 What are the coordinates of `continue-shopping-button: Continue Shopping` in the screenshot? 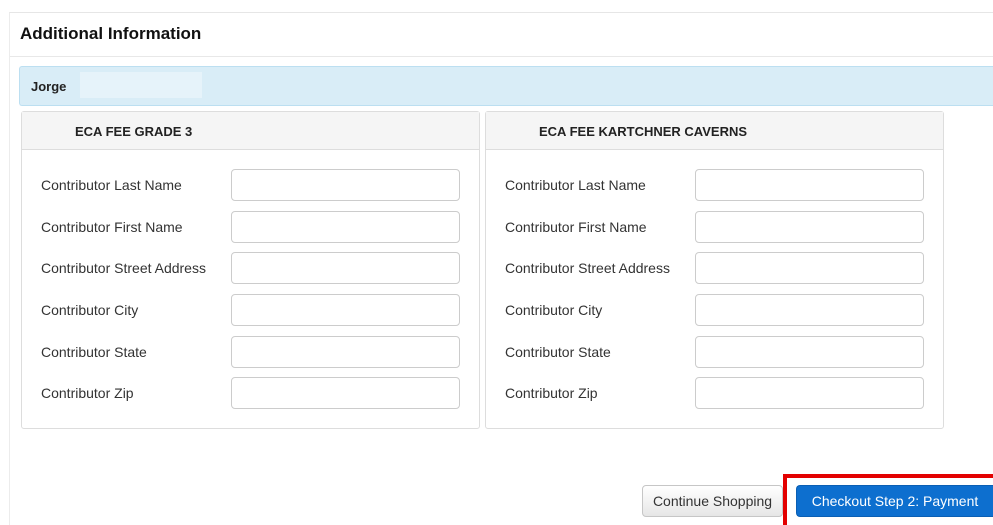 It's located at (712, 501).